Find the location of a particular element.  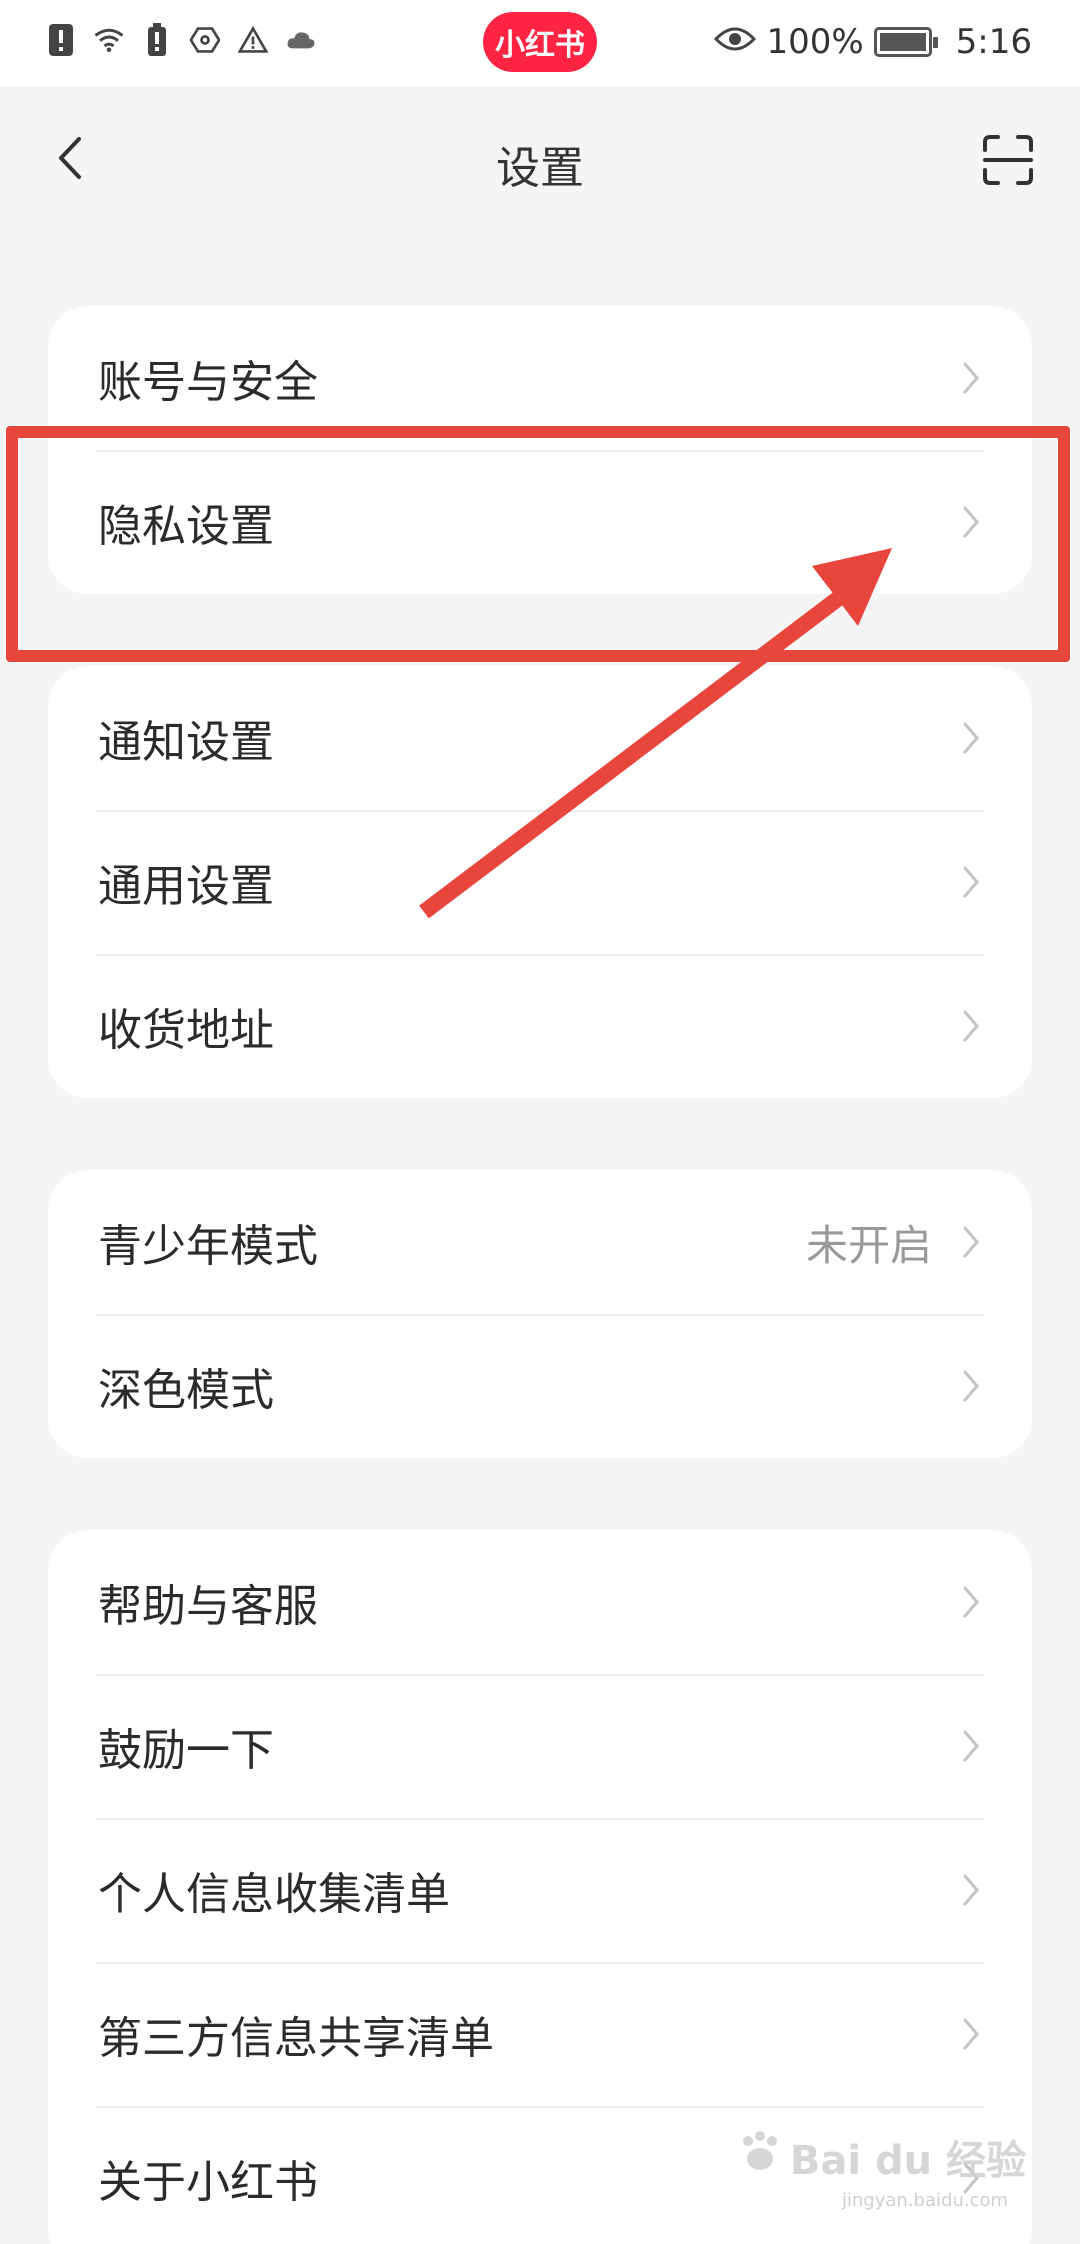

settings-group-modes: 青少年模式 未开启 深色模式 is located at coordinates (540, 1314).